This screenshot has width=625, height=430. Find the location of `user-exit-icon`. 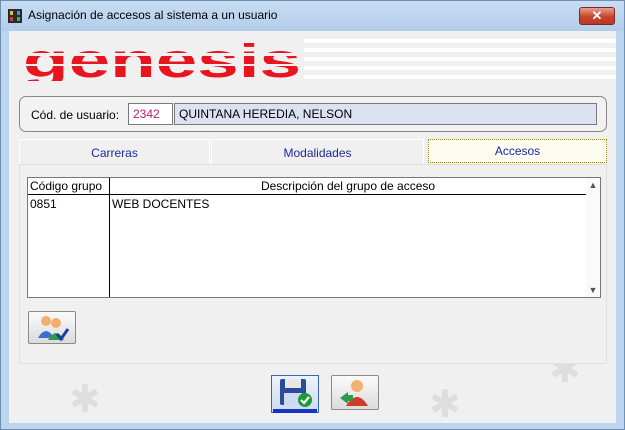

user-exit-icon is located at coordinates (354, 393).